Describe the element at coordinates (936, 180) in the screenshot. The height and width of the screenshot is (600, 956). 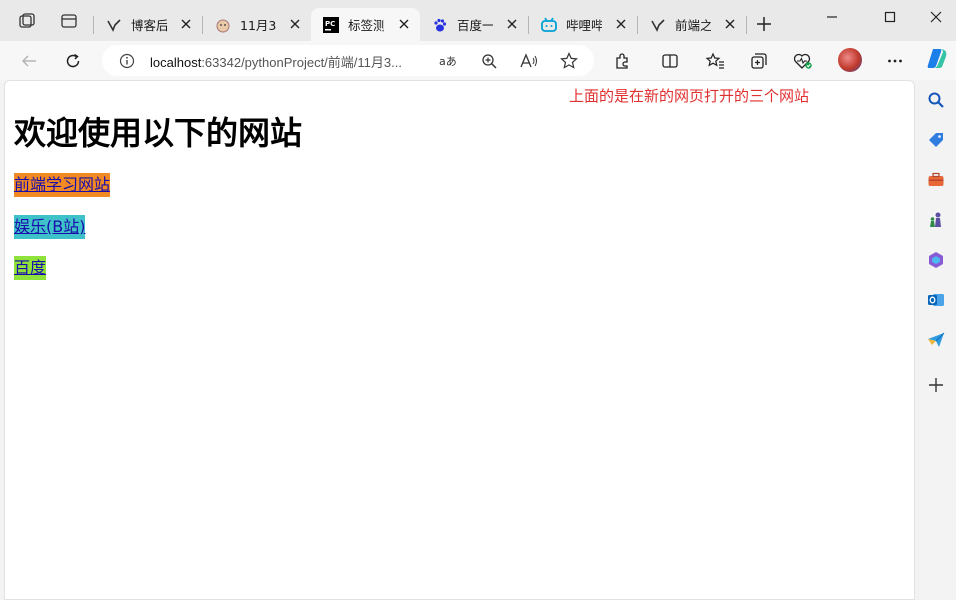
I see `tools-briefcase-icon` at that location.